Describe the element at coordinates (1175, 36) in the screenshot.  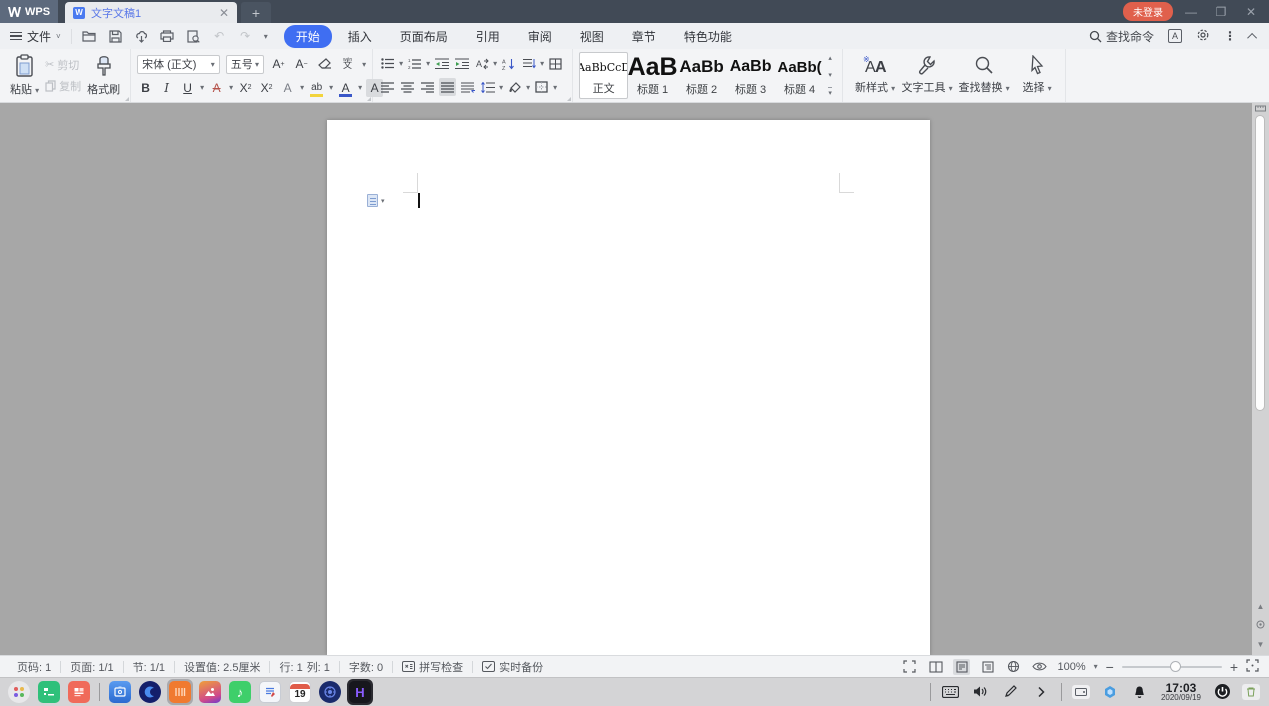
I see `interface-settings-icon: A` at that location.